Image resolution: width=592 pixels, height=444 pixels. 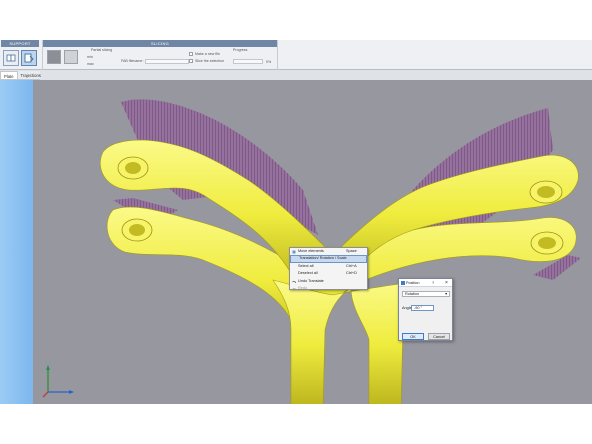 I want to click on book-icon, so click(x=11, y=58).